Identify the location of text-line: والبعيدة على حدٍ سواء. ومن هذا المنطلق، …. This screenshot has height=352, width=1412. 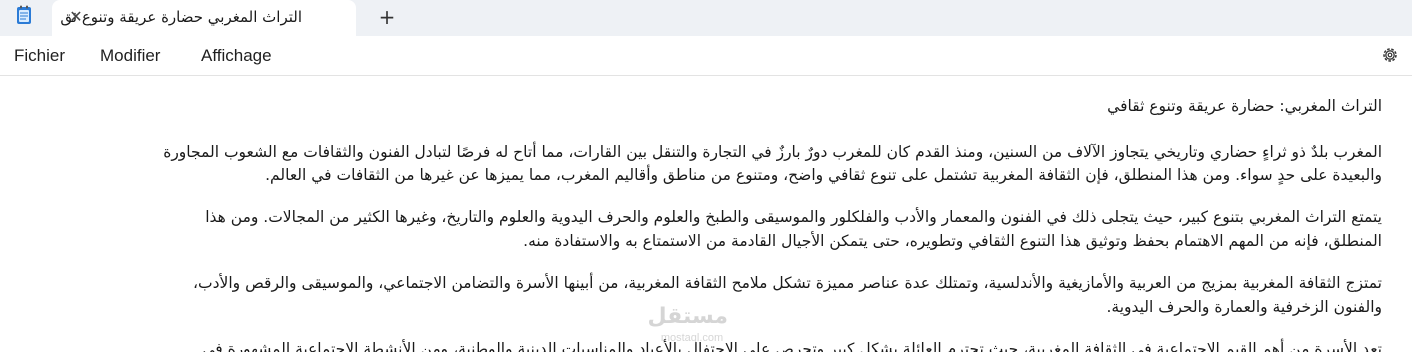
(823, 175).